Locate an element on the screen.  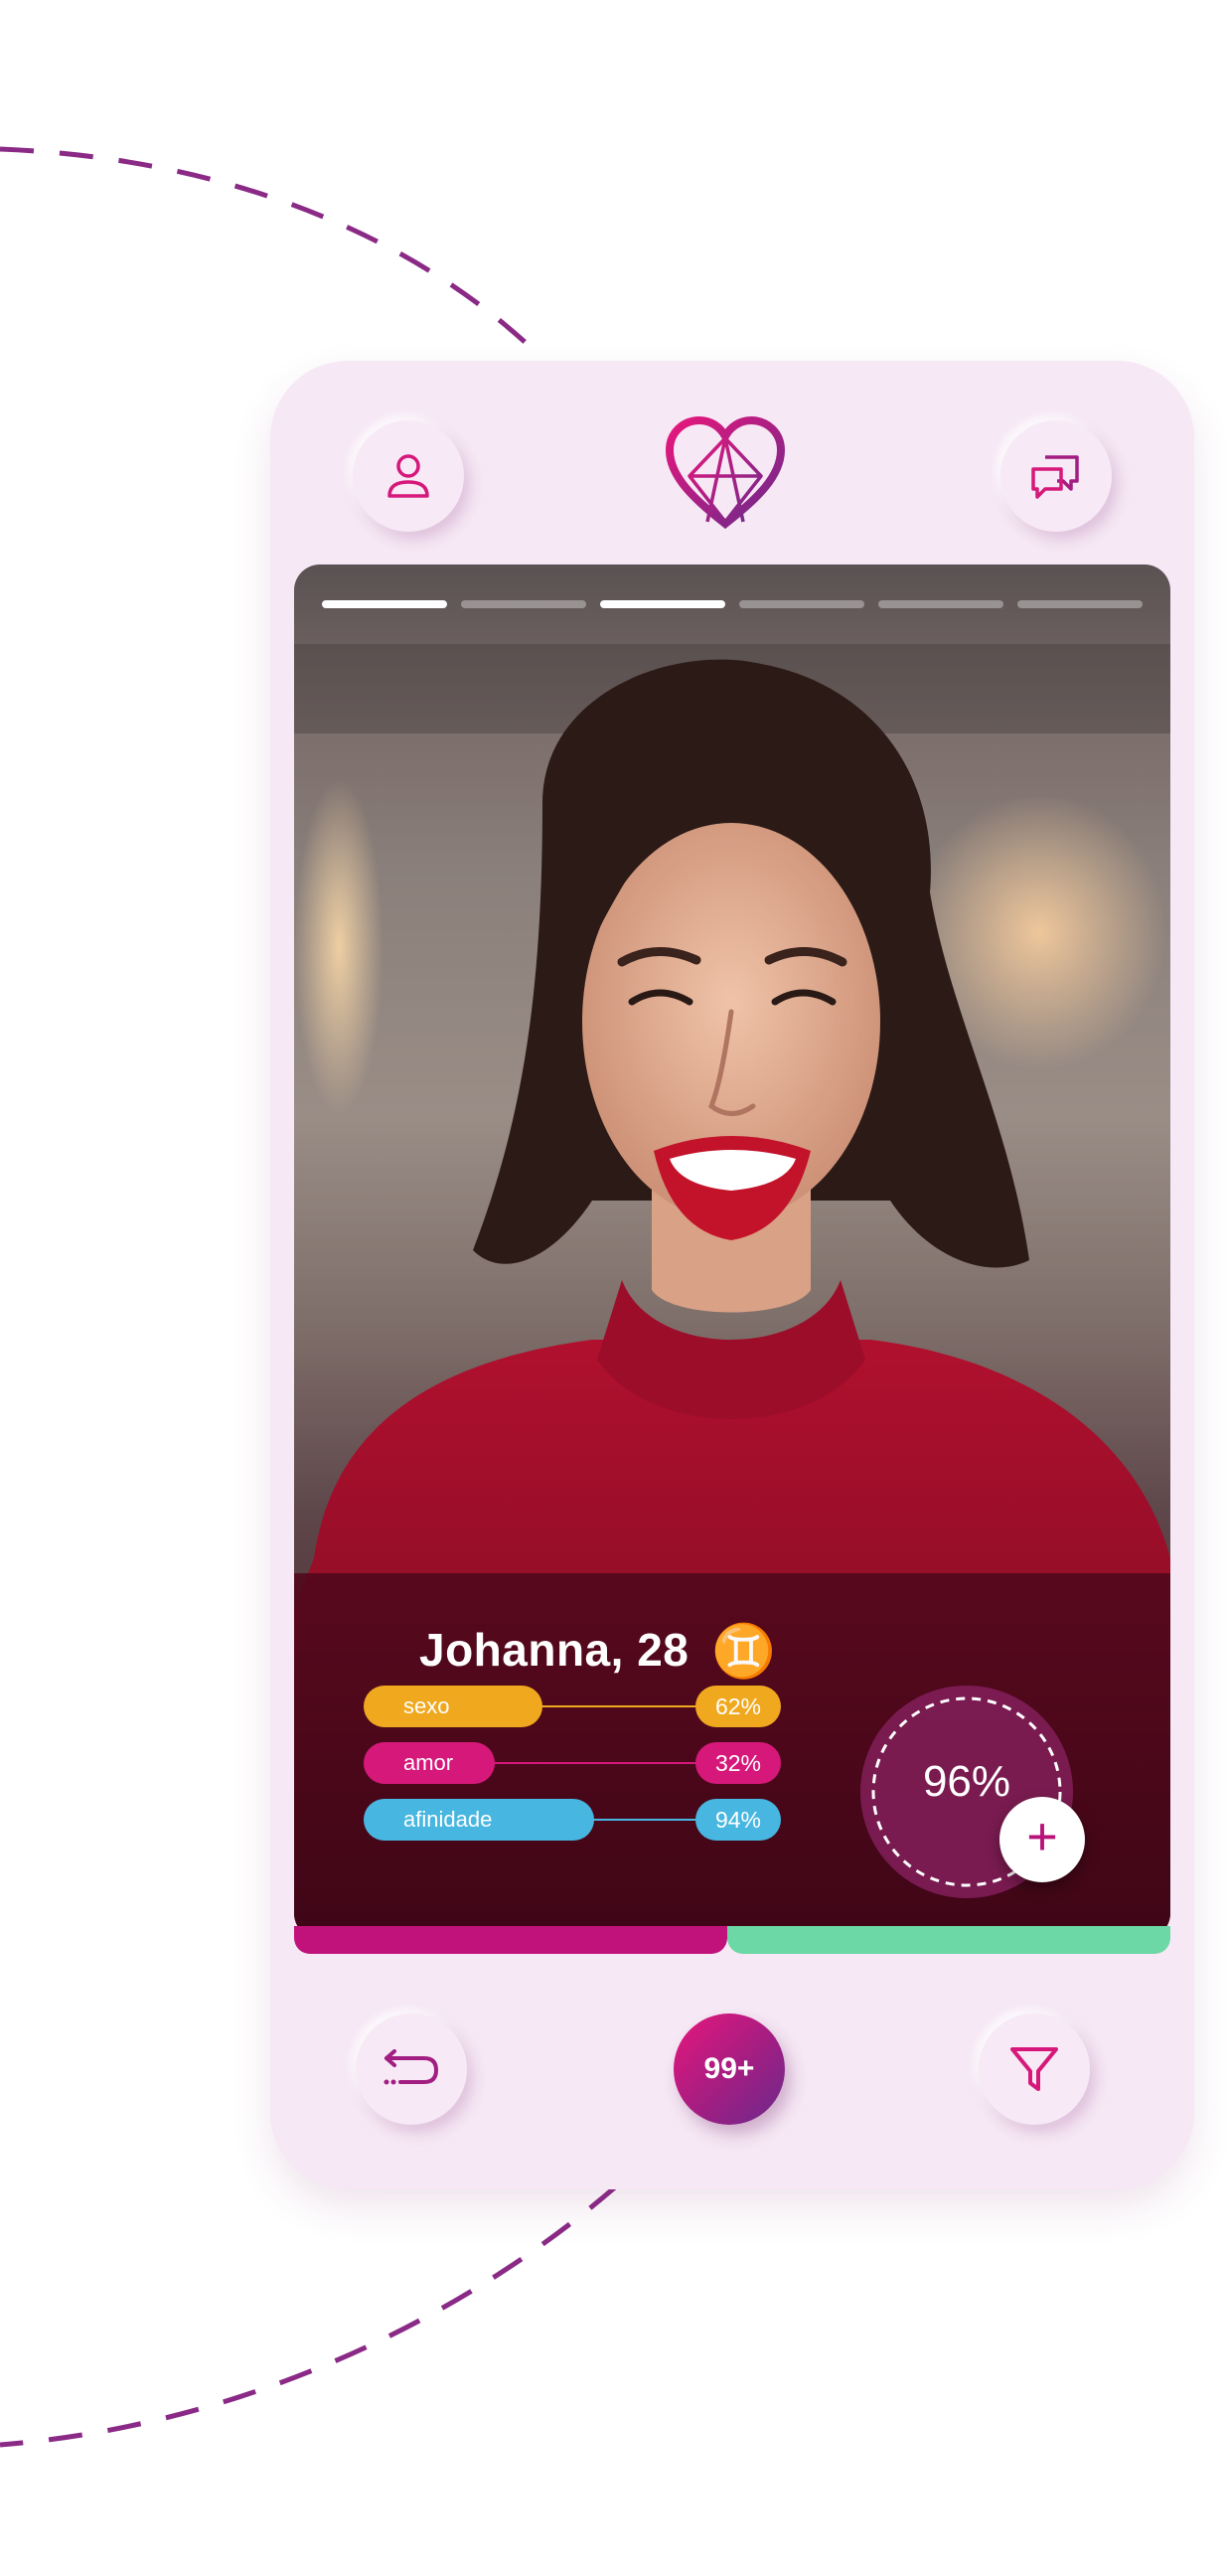
heart-logo-icon is located at coordinates (725, 472).